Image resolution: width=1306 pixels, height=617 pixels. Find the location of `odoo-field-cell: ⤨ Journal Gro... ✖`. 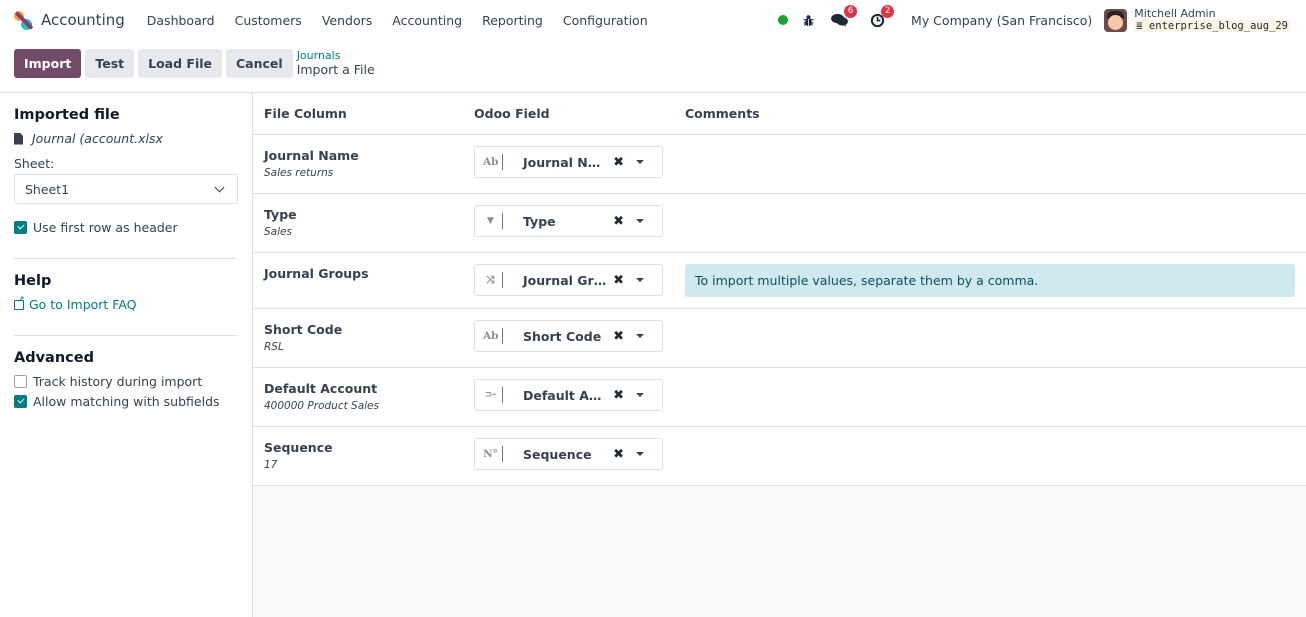

odoo-field-cell: ⤨ Journal Gro... ✖ is located at coordinates (569, 280).